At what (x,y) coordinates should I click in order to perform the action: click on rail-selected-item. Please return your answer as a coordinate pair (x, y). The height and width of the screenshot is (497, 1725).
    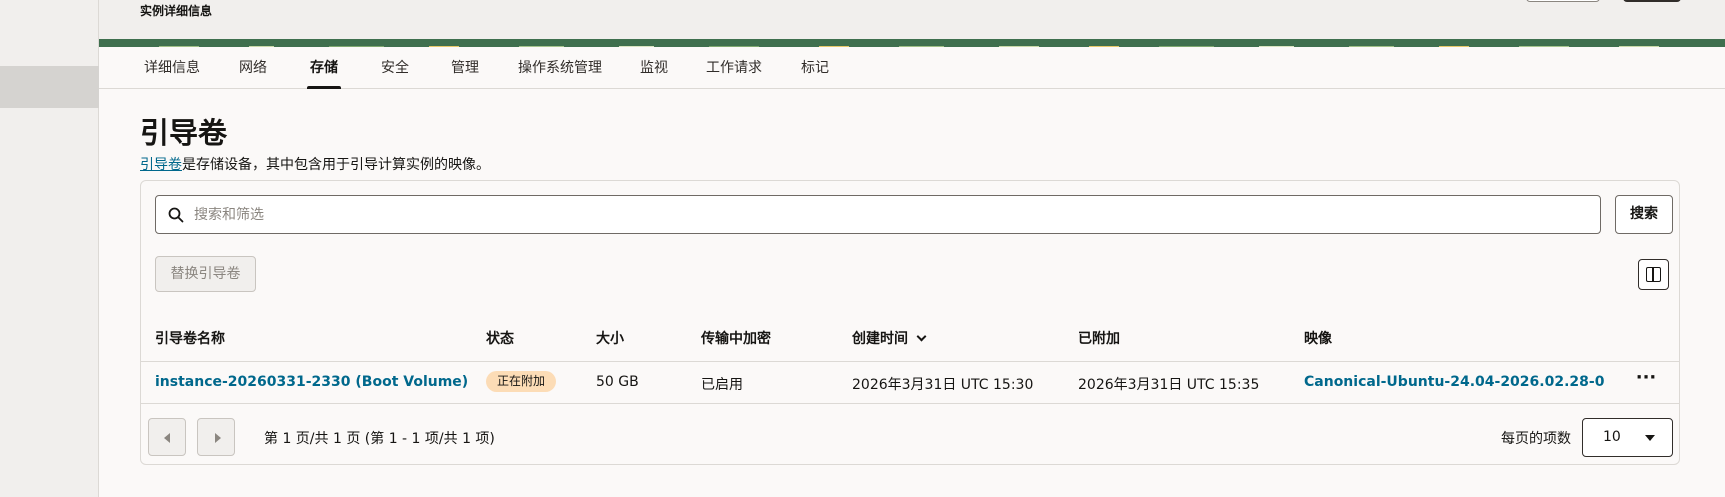
    Looking at the image, I should click on (49, 87).